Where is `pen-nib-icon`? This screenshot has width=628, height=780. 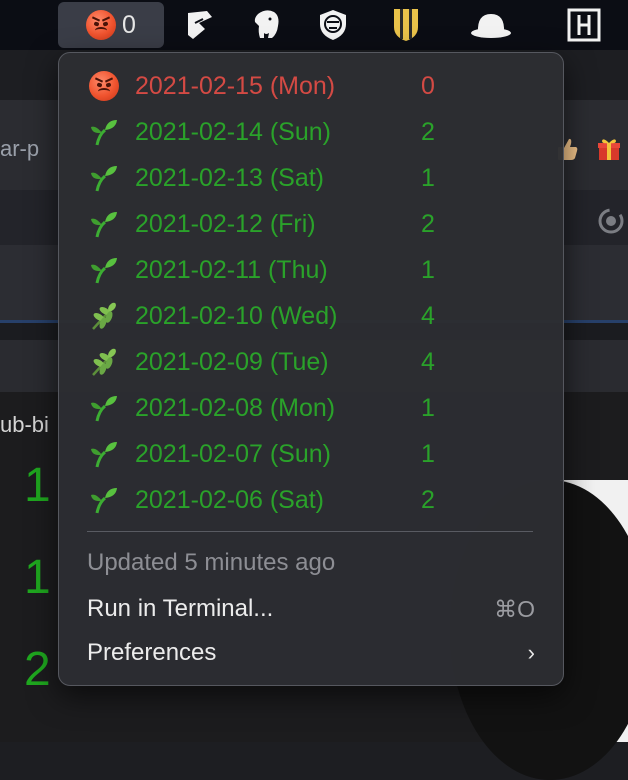 pen-nib-icon is located at coordinates (200, 25).